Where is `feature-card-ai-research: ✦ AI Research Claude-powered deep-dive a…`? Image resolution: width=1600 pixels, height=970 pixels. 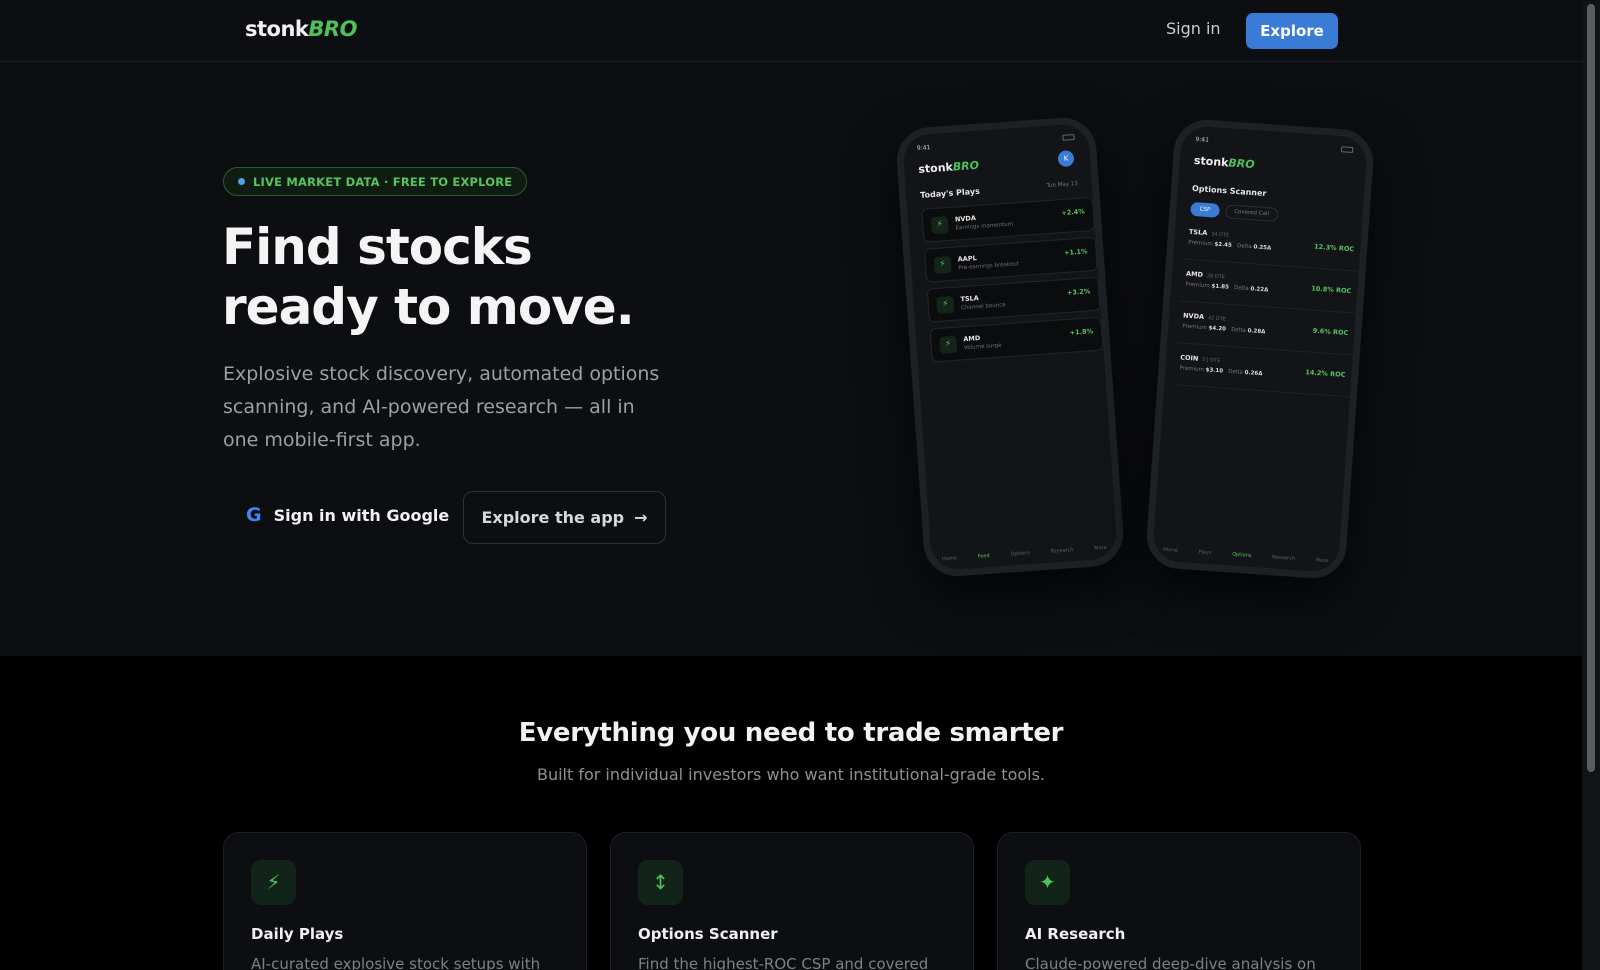 feature-card-ai-research: ✦ AI Research Claude-powered deep-dive a… is located at coordinates (1179, 901).